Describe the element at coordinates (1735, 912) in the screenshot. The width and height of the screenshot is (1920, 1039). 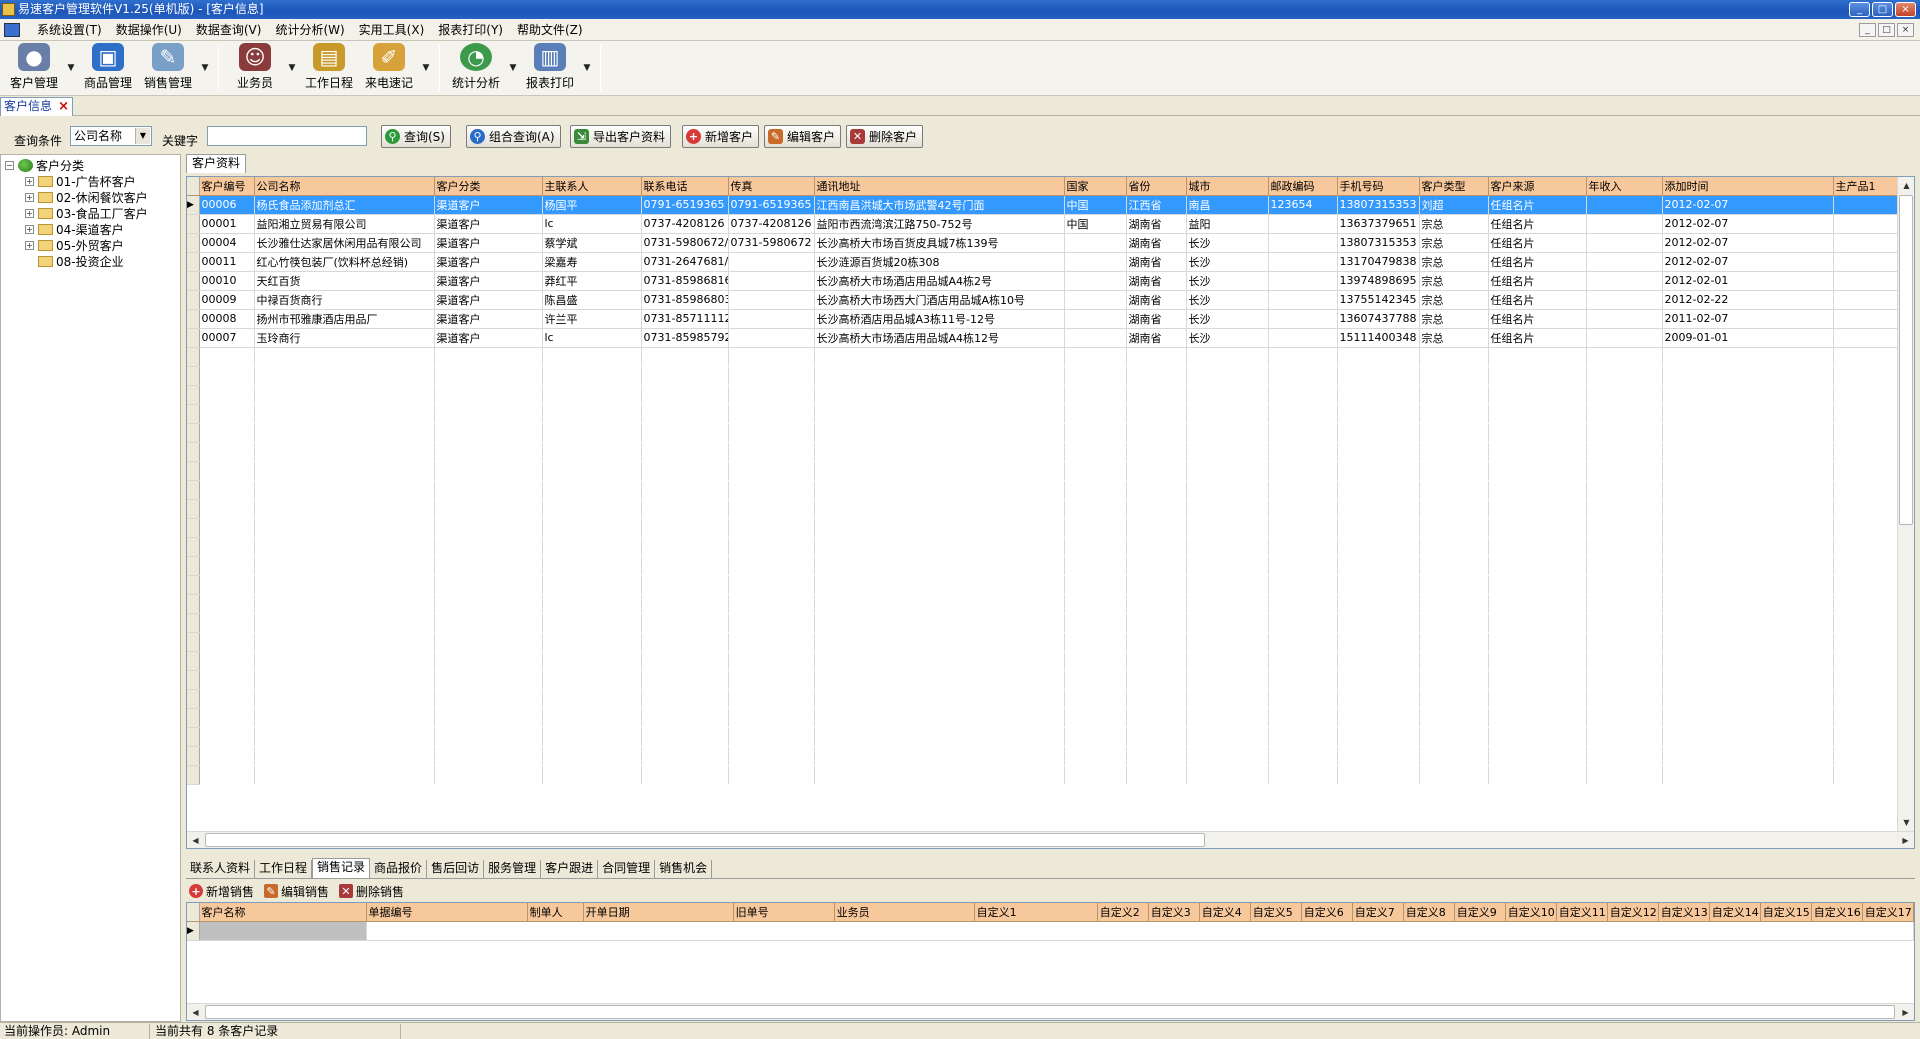
I see `column-header: 自定义14` at that location.